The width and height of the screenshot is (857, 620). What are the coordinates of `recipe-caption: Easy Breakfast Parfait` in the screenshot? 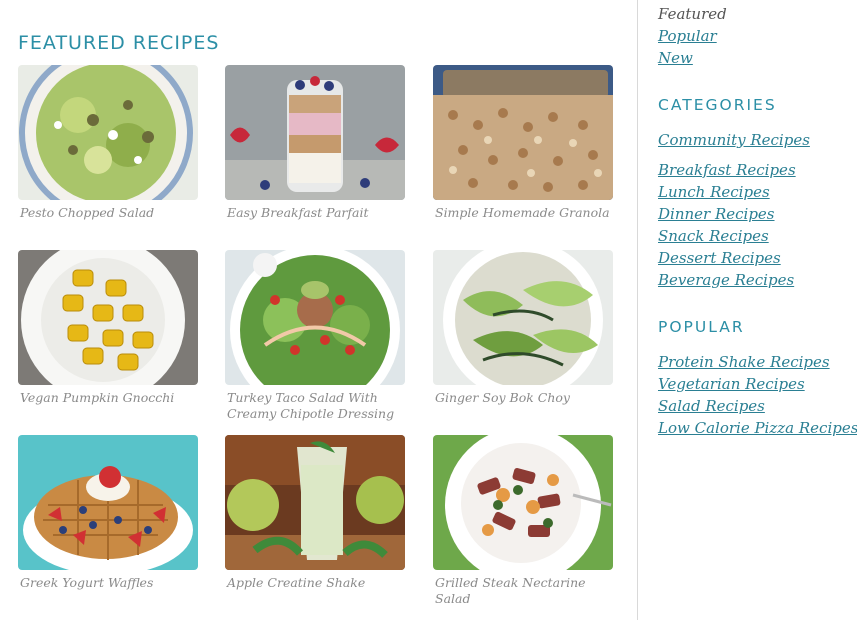 It's located at (315, 213).